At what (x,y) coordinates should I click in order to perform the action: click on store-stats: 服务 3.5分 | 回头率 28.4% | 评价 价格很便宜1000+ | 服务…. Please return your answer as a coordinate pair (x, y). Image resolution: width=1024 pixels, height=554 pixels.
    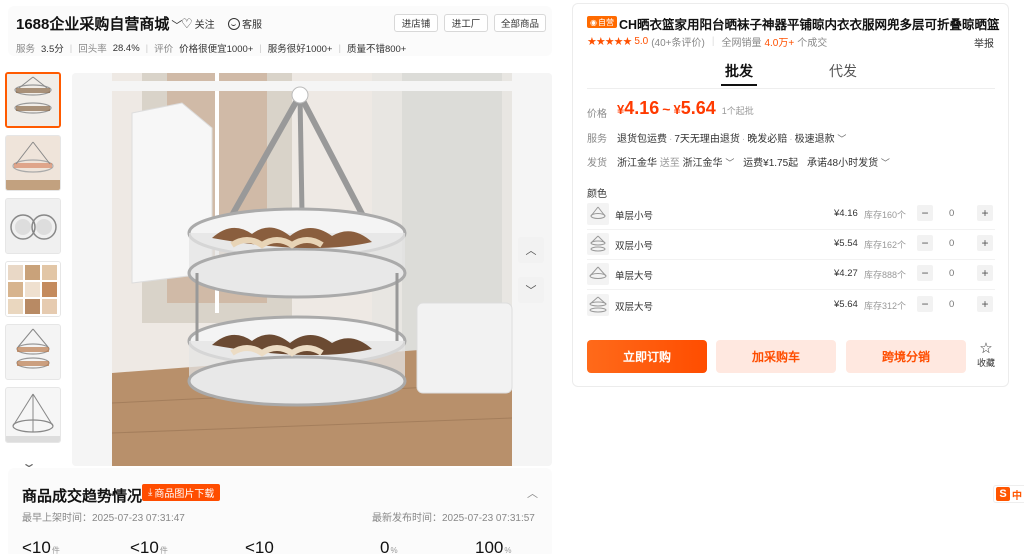
    Looking at the image, I should click on (211, 48).